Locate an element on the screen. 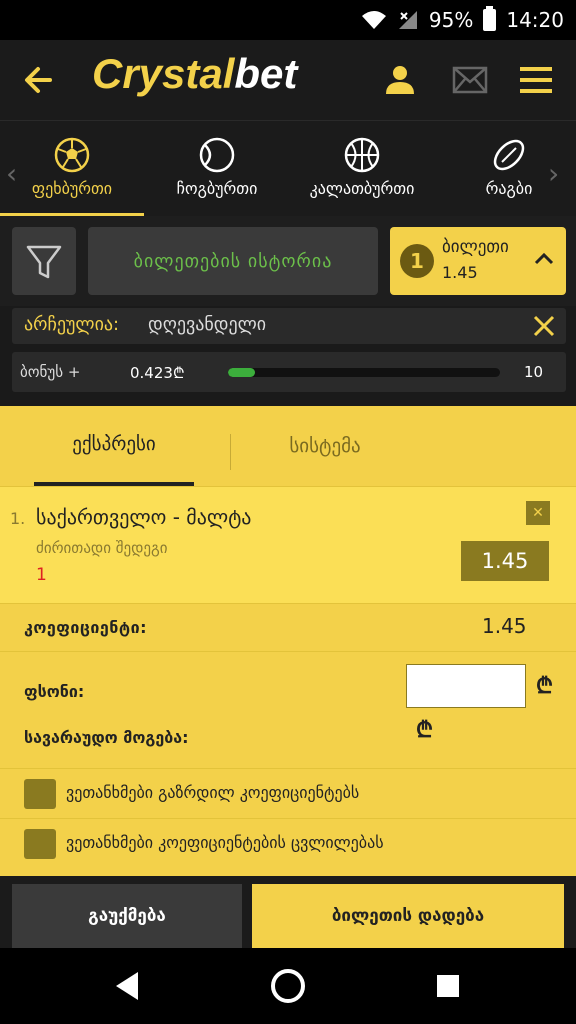  back-arrow-icon is located at coordinates (40, 80).